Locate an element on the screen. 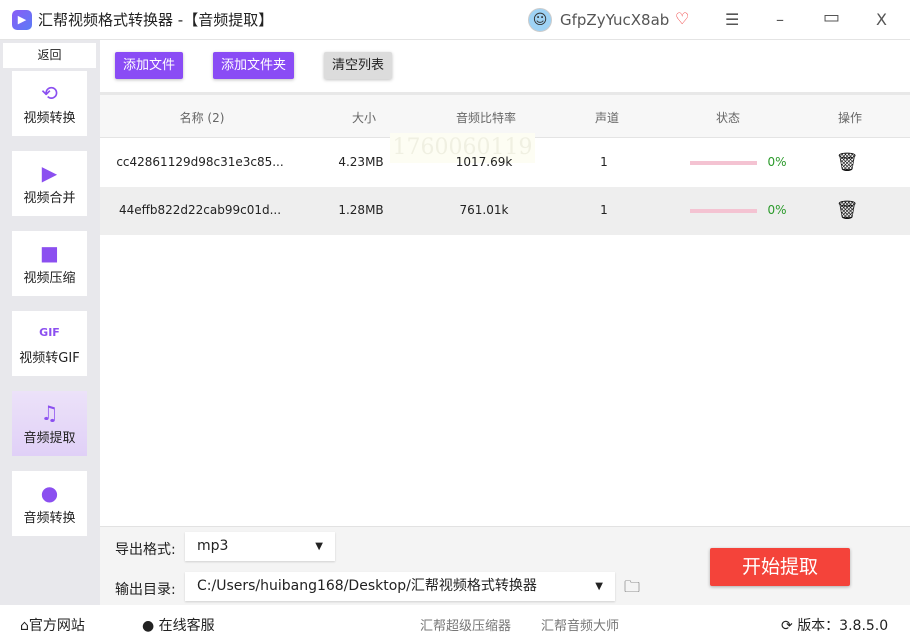 The image size is (910, 640). minimize-button: – is located at coordinates (780, 19).